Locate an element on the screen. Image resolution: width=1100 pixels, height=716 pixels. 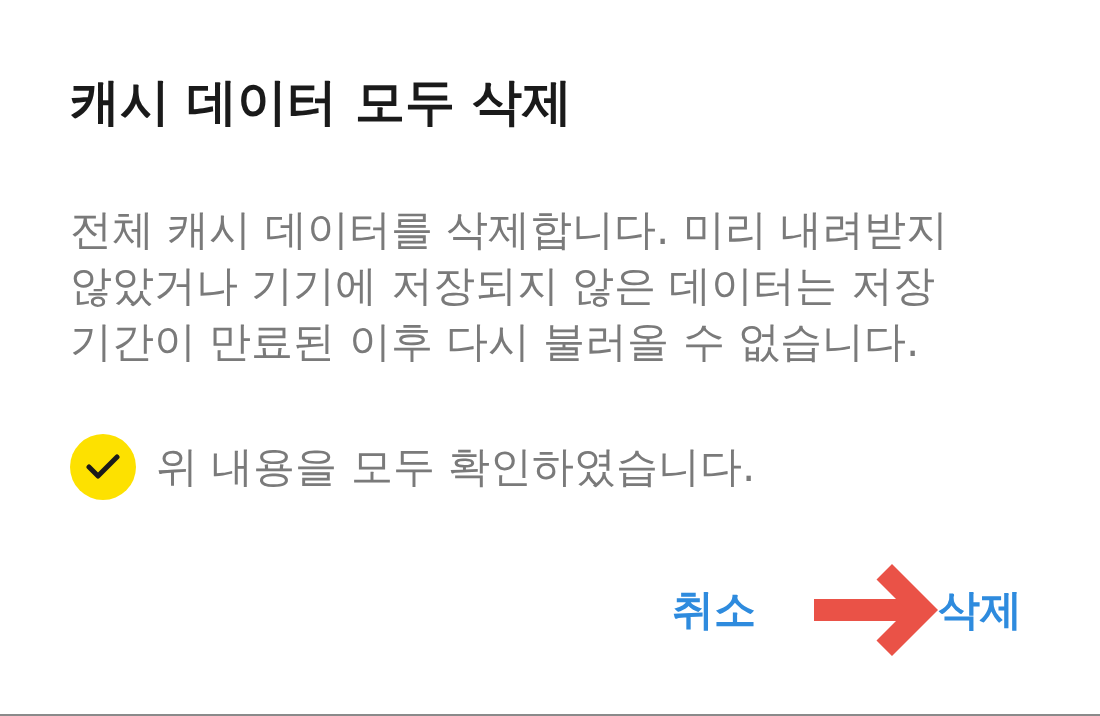
checkmark-icon is located at coordinates (103, 467).